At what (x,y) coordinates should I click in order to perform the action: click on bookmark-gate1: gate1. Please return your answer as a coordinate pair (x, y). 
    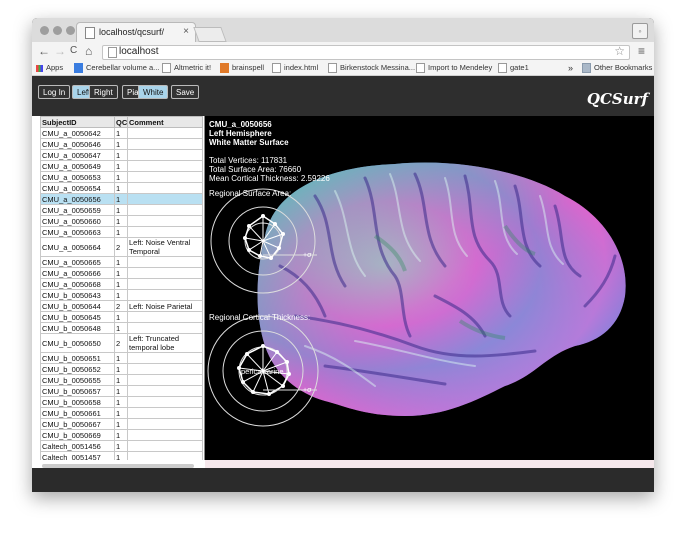
    Looking at the image, I should click on (513, 68).